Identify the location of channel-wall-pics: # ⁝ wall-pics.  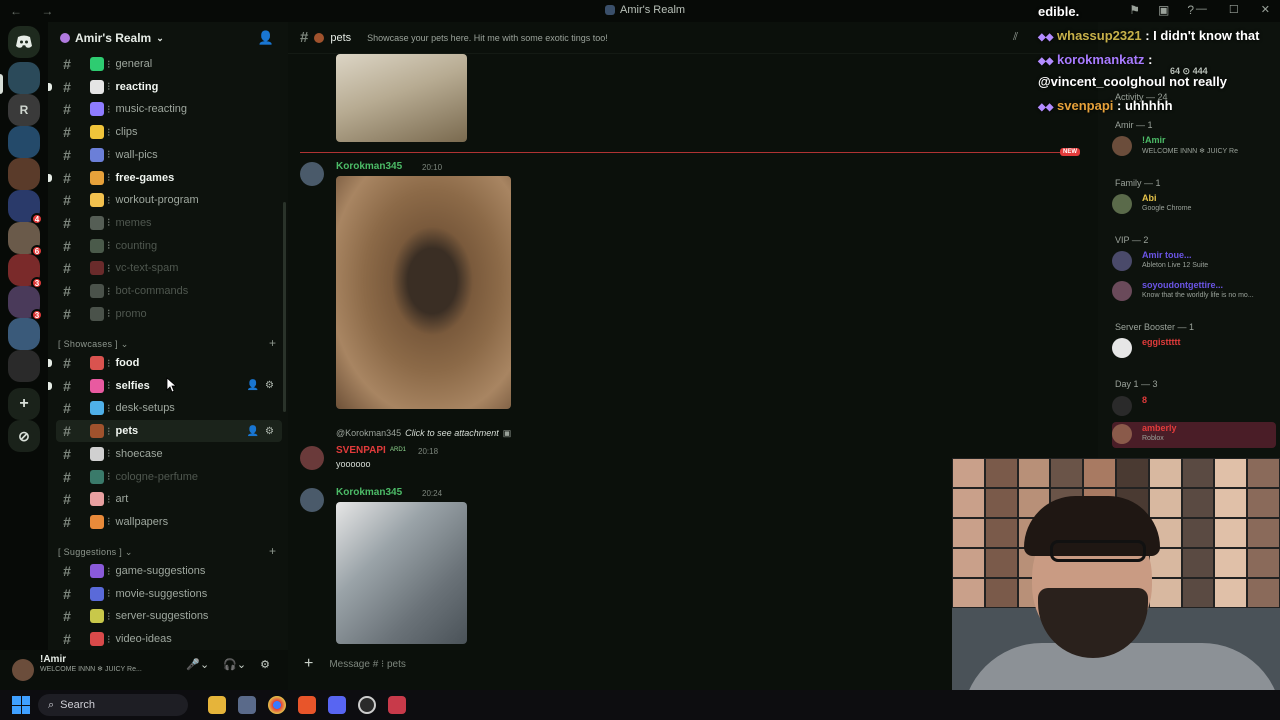
(169, 155).